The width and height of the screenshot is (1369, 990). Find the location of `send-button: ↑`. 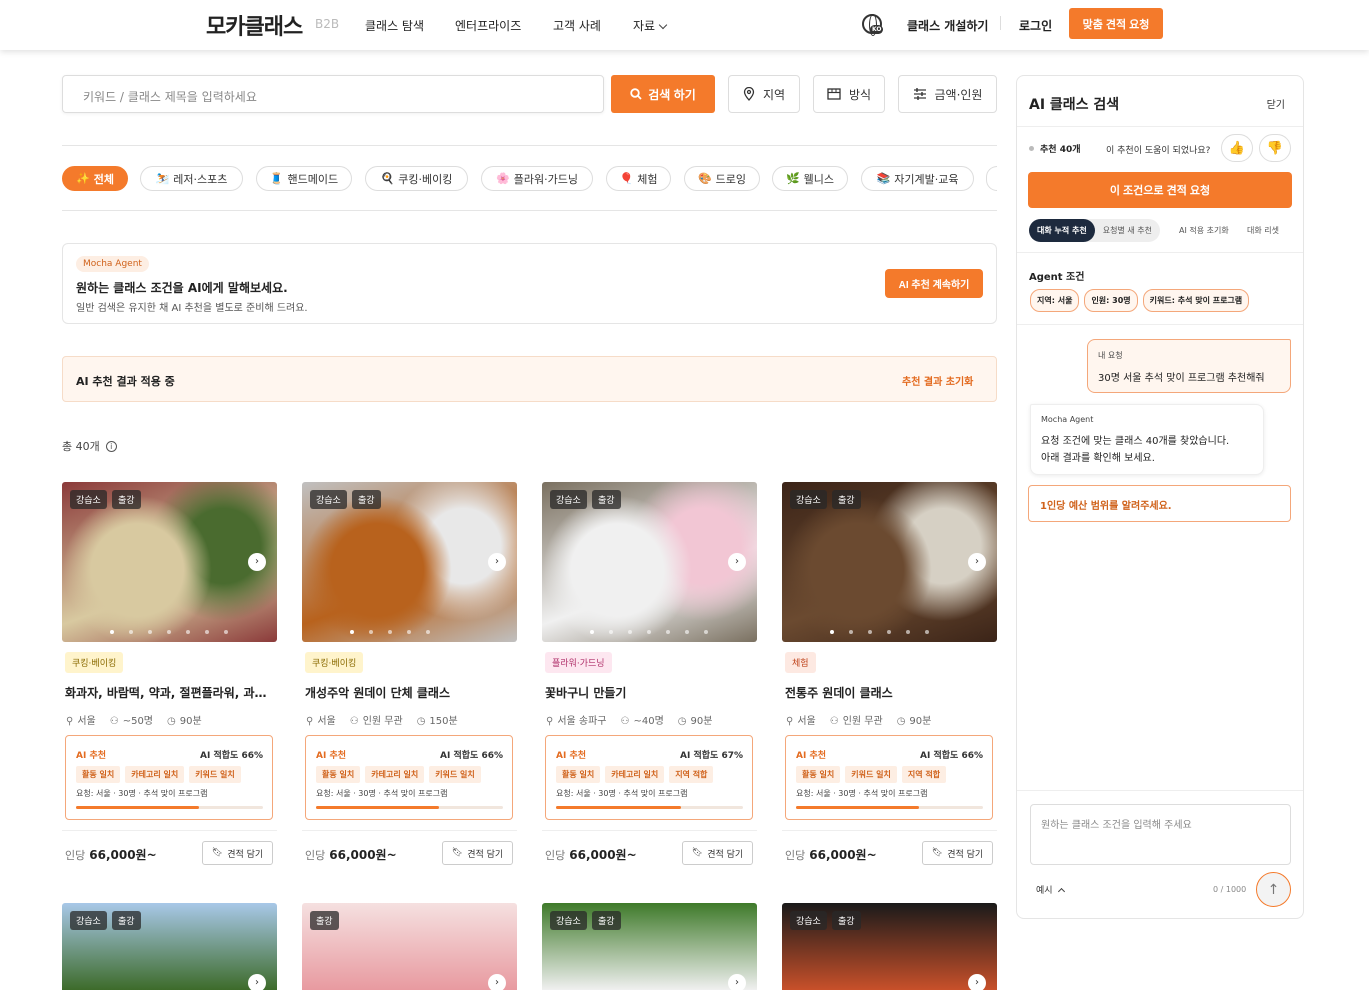

send-button: ↑ is located at coordinates (1273, 889).